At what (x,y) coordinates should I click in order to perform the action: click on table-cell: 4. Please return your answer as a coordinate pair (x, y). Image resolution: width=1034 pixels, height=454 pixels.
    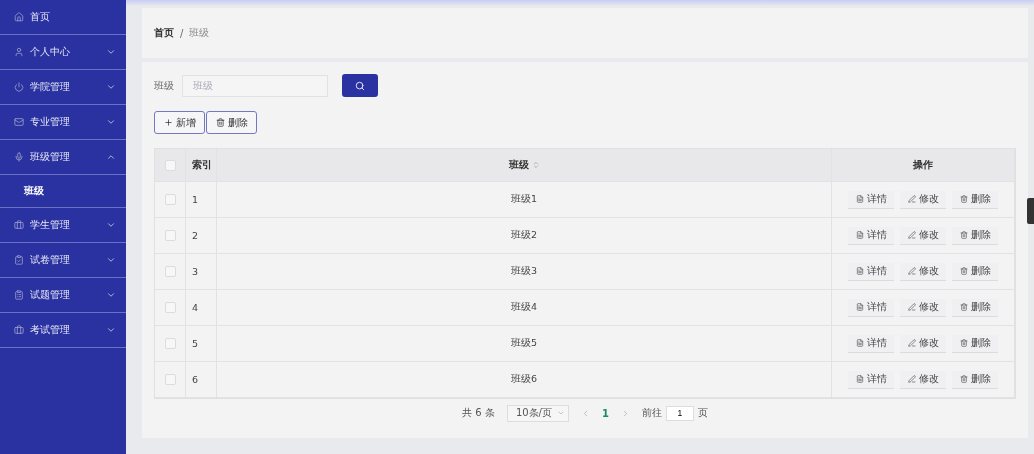
    Looking at the image, I should click on (195, 307).